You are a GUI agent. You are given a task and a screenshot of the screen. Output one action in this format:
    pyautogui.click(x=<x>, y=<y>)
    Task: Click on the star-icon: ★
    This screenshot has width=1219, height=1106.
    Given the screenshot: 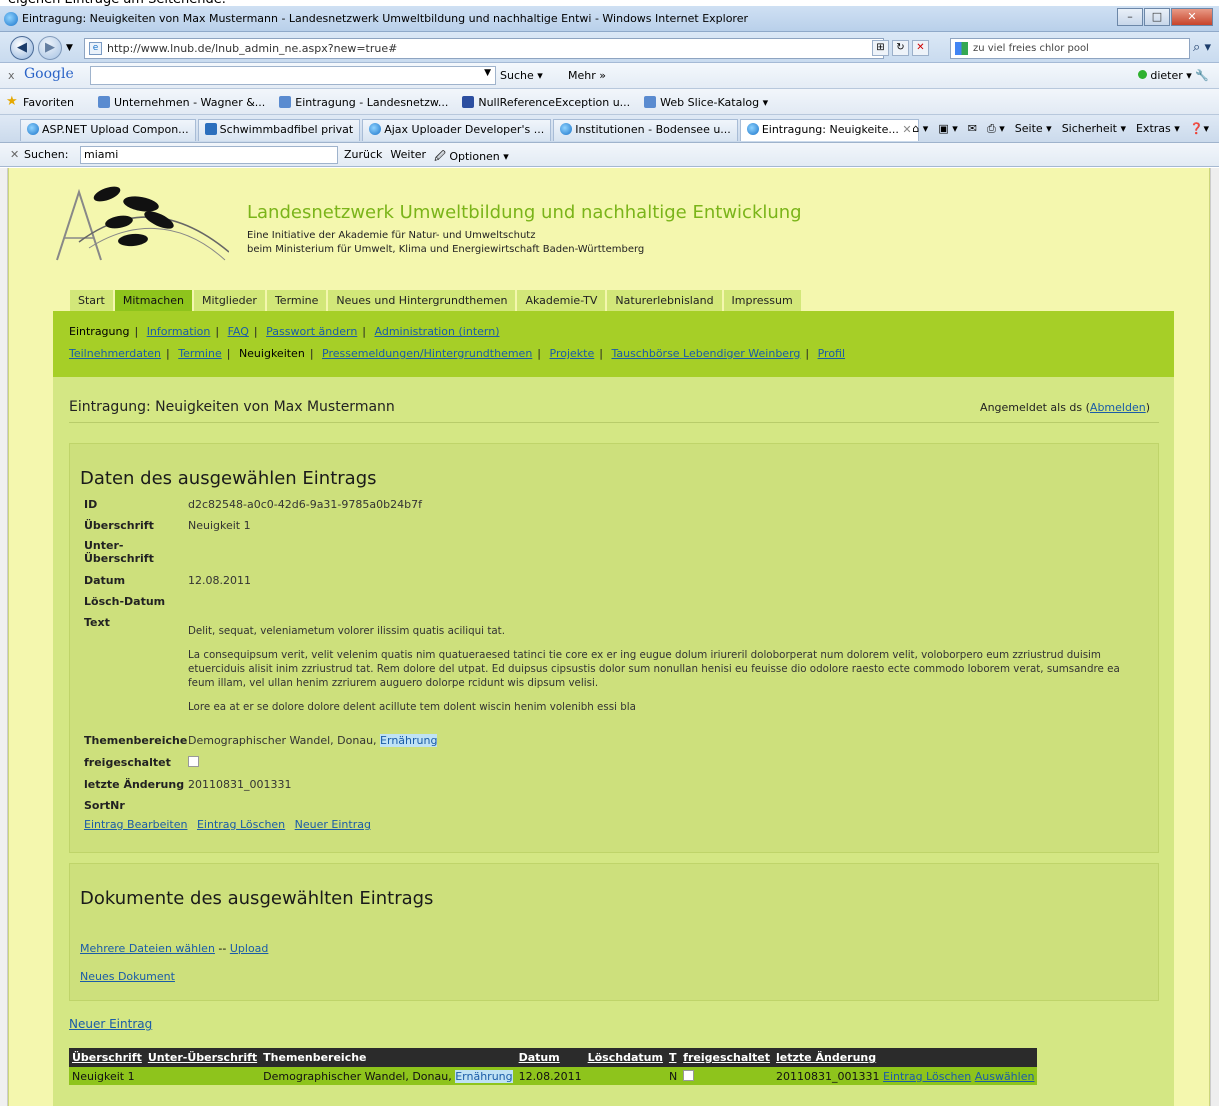 What is the action you would take?
    pyautogui.click(x=12, y=101)
    